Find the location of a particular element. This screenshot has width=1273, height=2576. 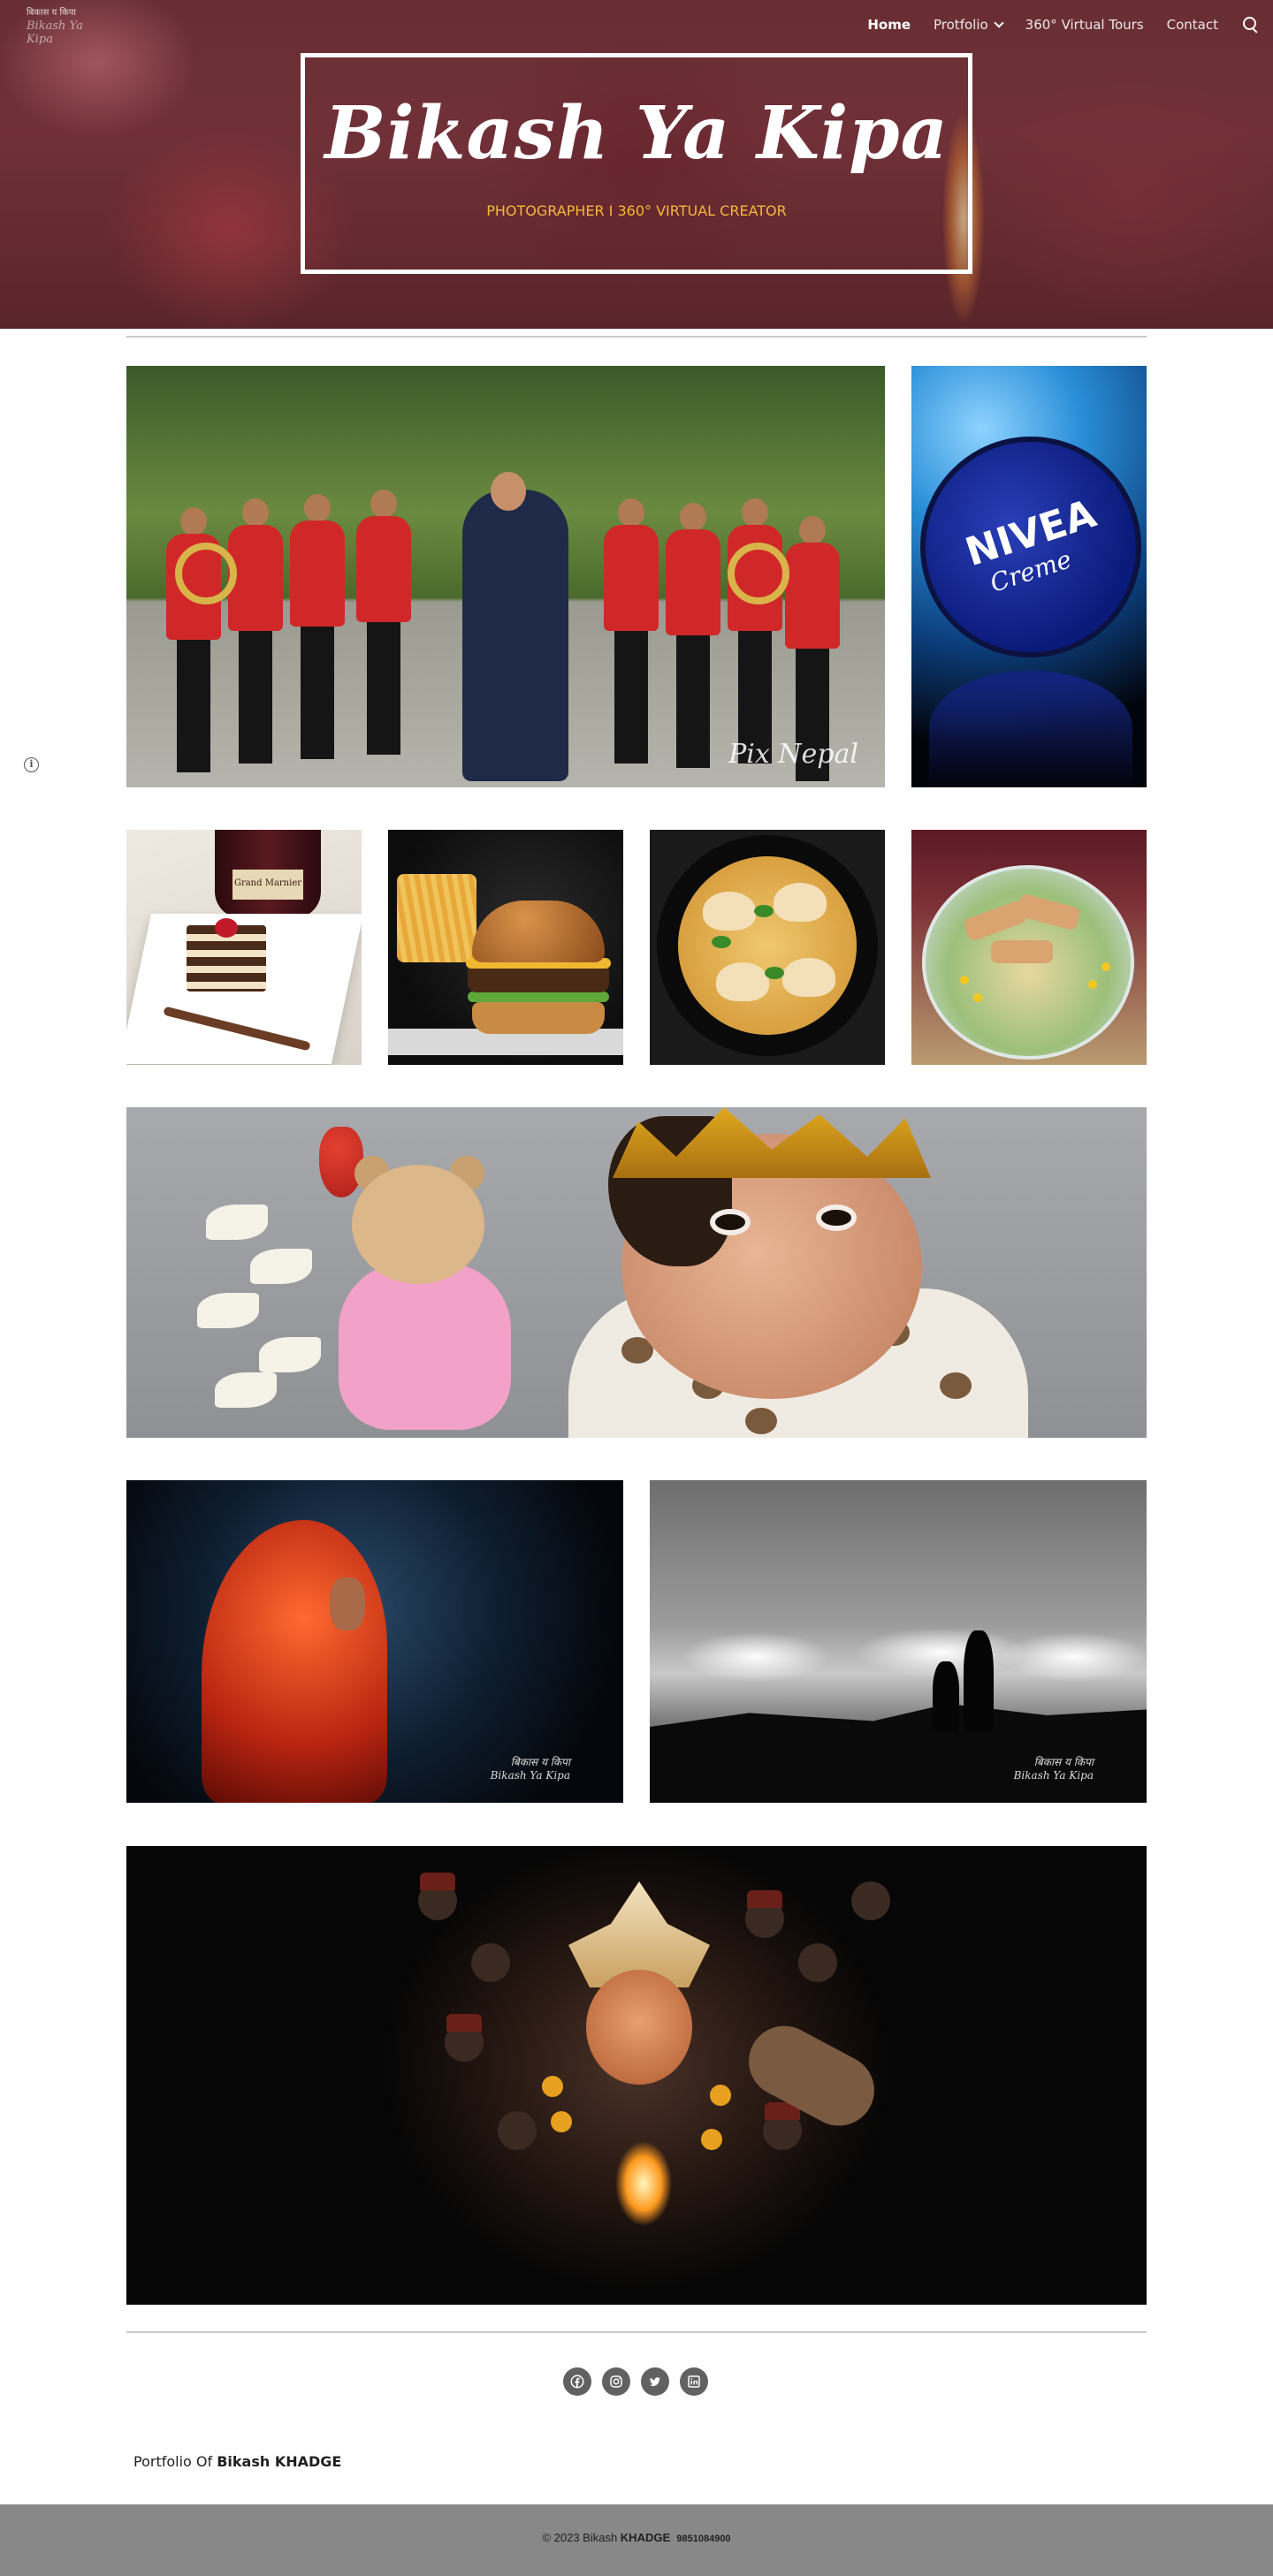

mountain-watermark: बिकास य किपा Bikash Ya Kipa is located at coordinates (1053, 1769).